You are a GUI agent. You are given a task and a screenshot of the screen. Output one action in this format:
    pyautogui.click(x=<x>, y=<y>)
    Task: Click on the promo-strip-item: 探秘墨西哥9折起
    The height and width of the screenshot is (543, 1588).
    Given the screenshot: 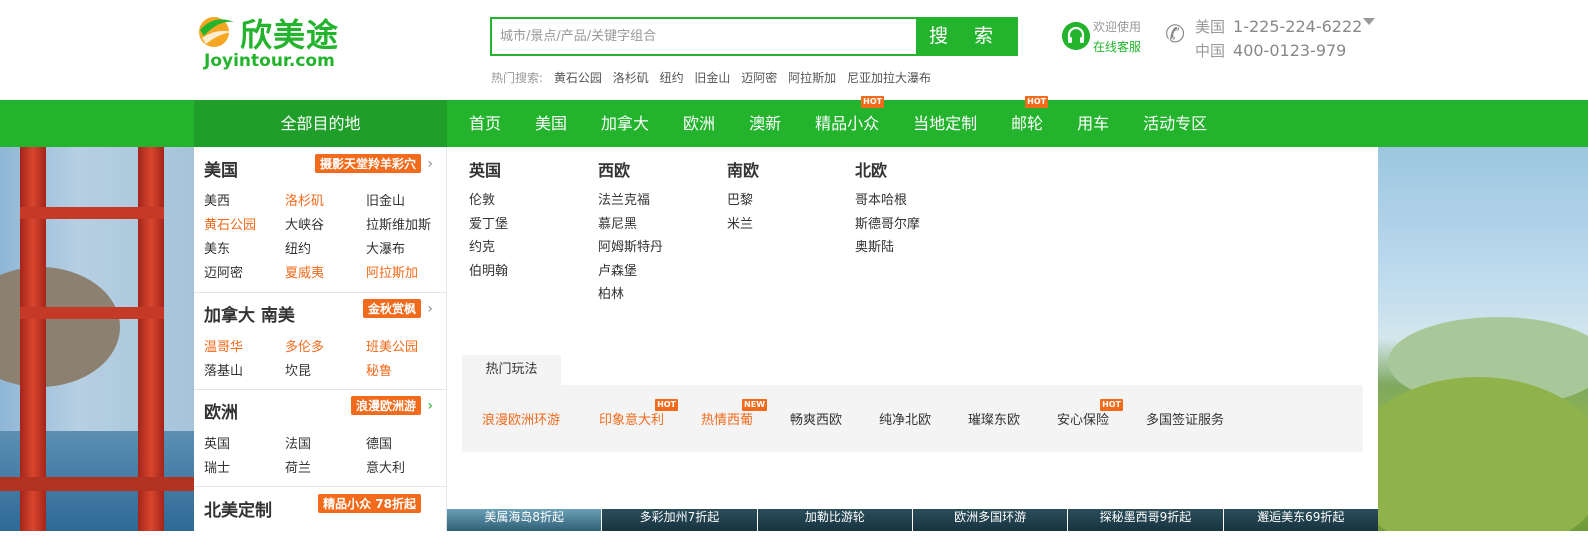 What is the action you would take?
    pyautogui.click(x=1146, y=520)
    